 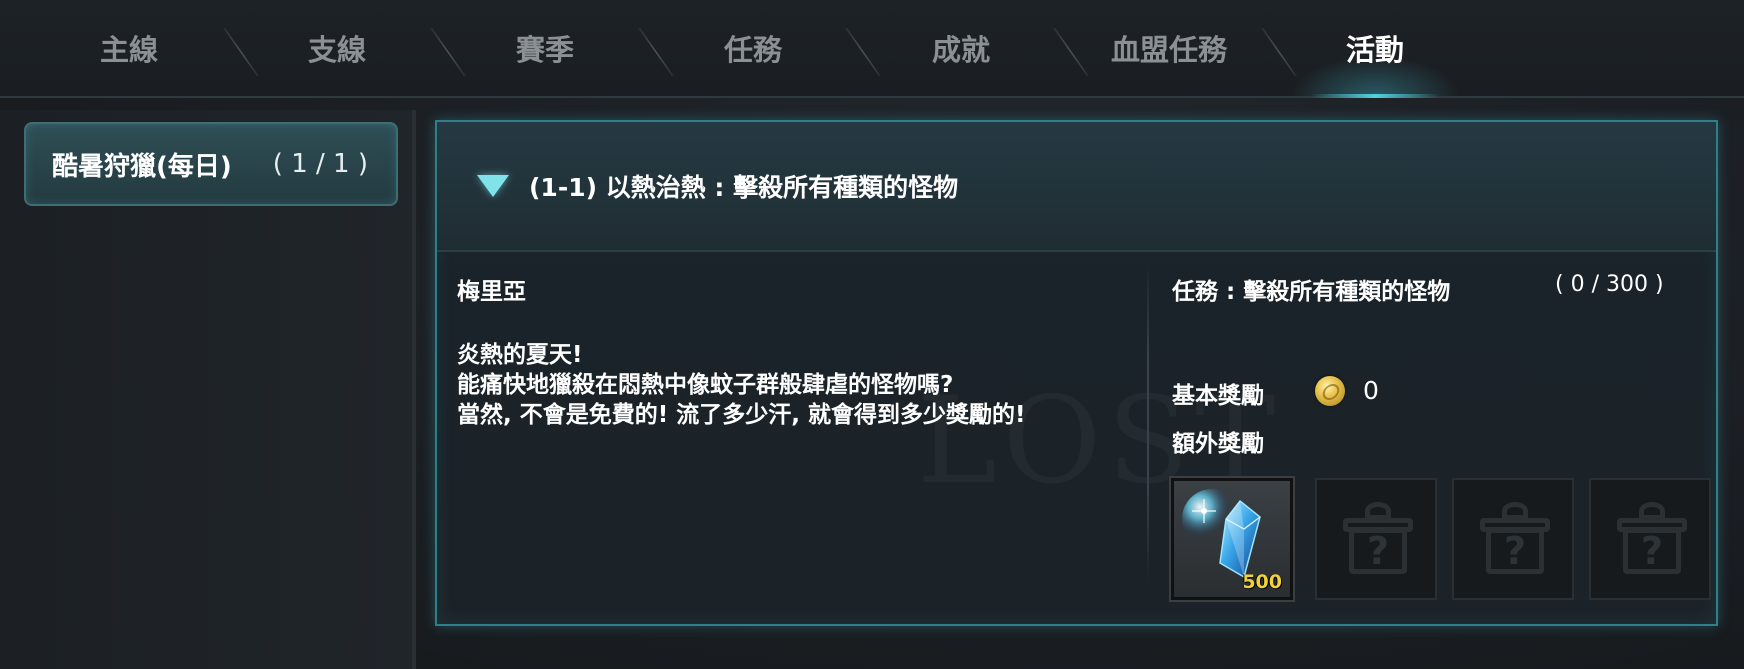 I want to click on tab-bar: 主線 支線 賽季 任務 成就 血盟任務 活動, so click(x=872, y=49).